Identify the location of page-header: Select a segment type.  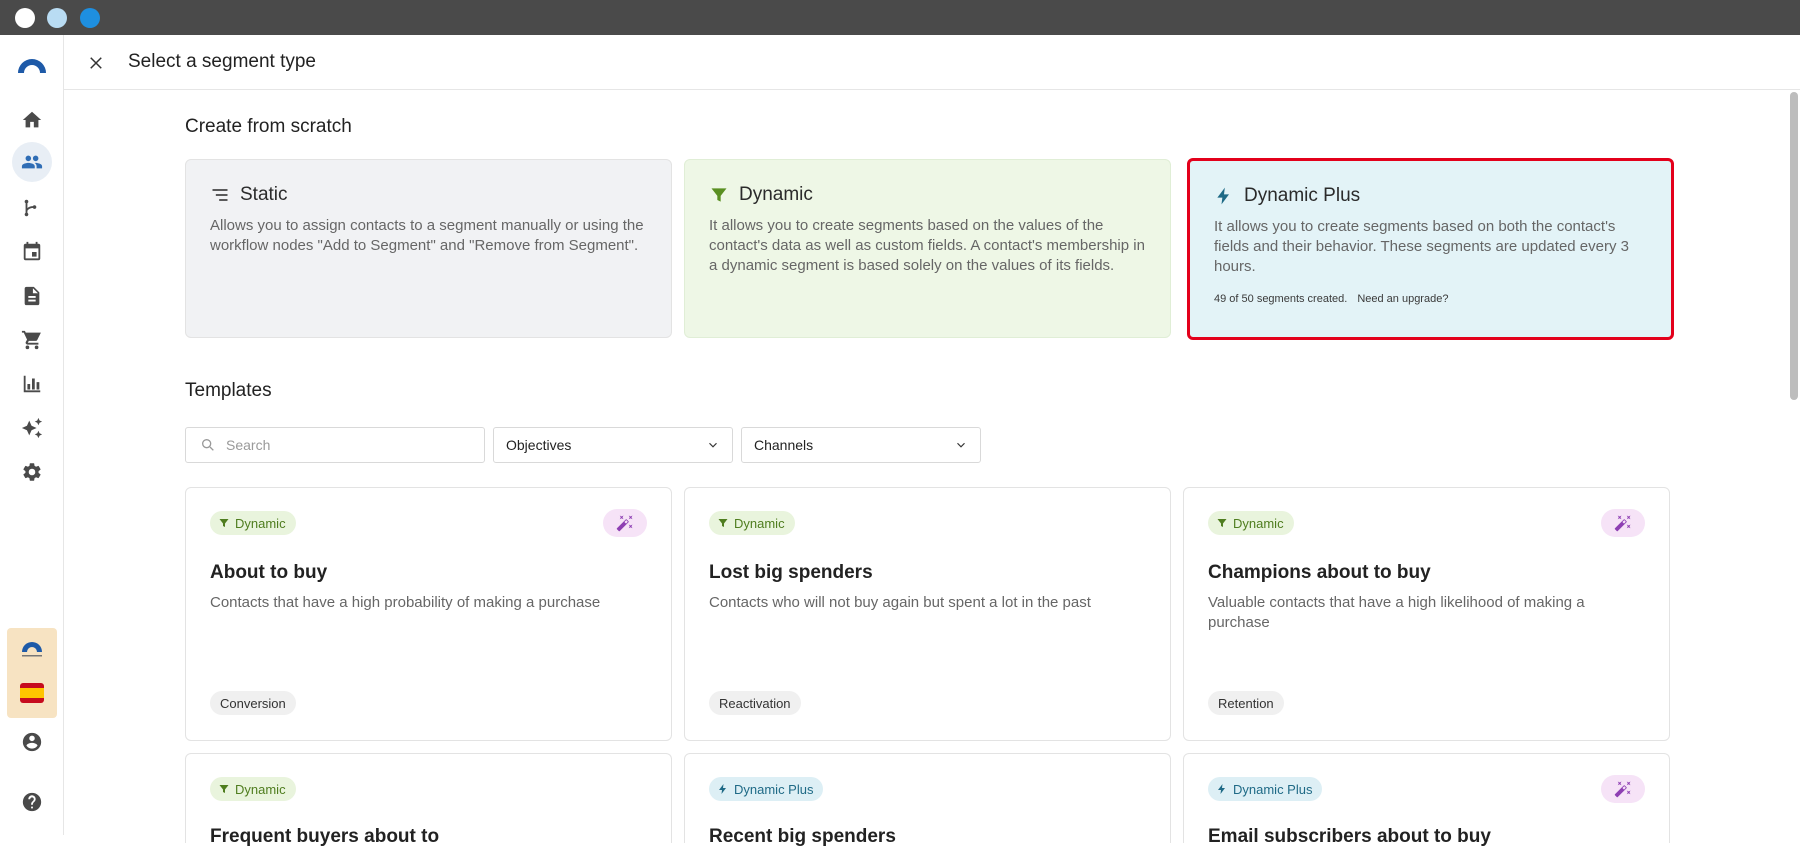
(932, 62).